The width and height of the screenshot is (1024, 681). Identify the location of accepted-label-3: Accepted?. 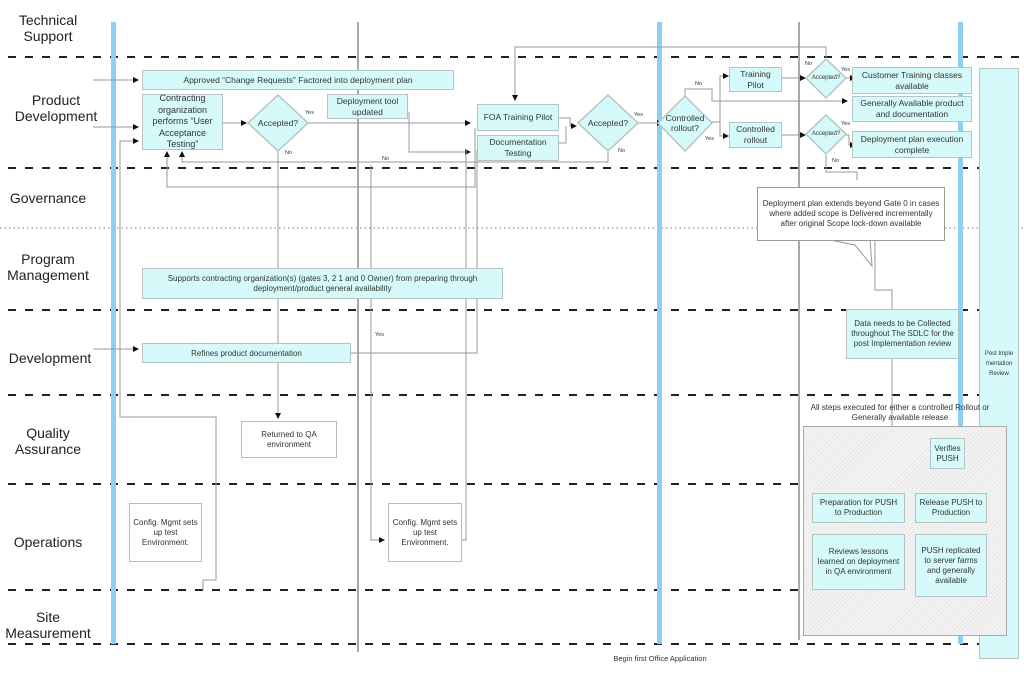
(826, 78).